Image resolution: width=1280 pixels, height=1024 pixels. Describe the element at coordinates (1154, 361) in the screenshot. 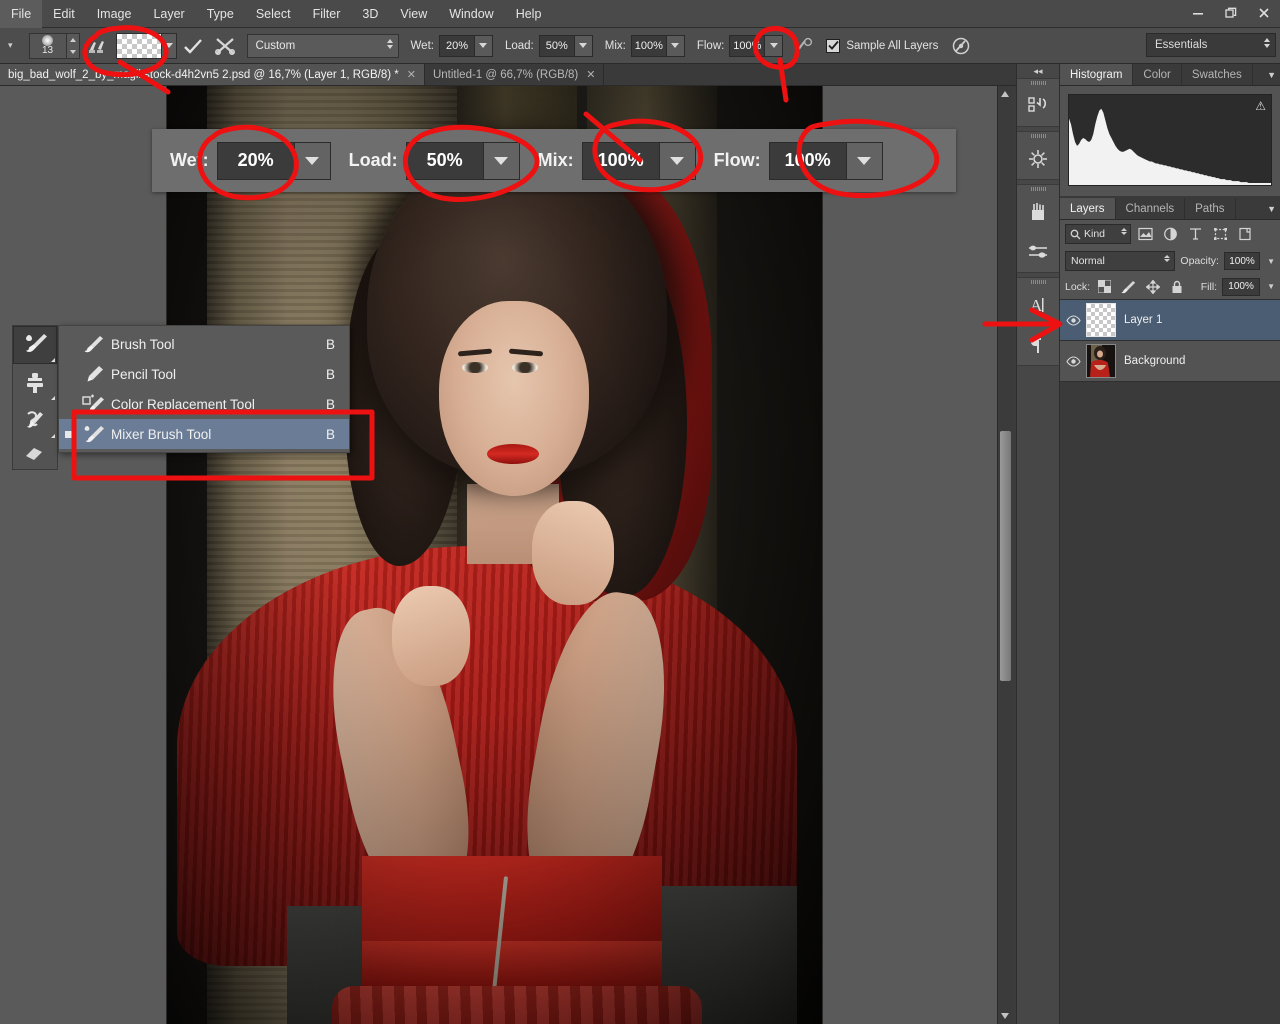

I see `layer-name: Background` at that location.